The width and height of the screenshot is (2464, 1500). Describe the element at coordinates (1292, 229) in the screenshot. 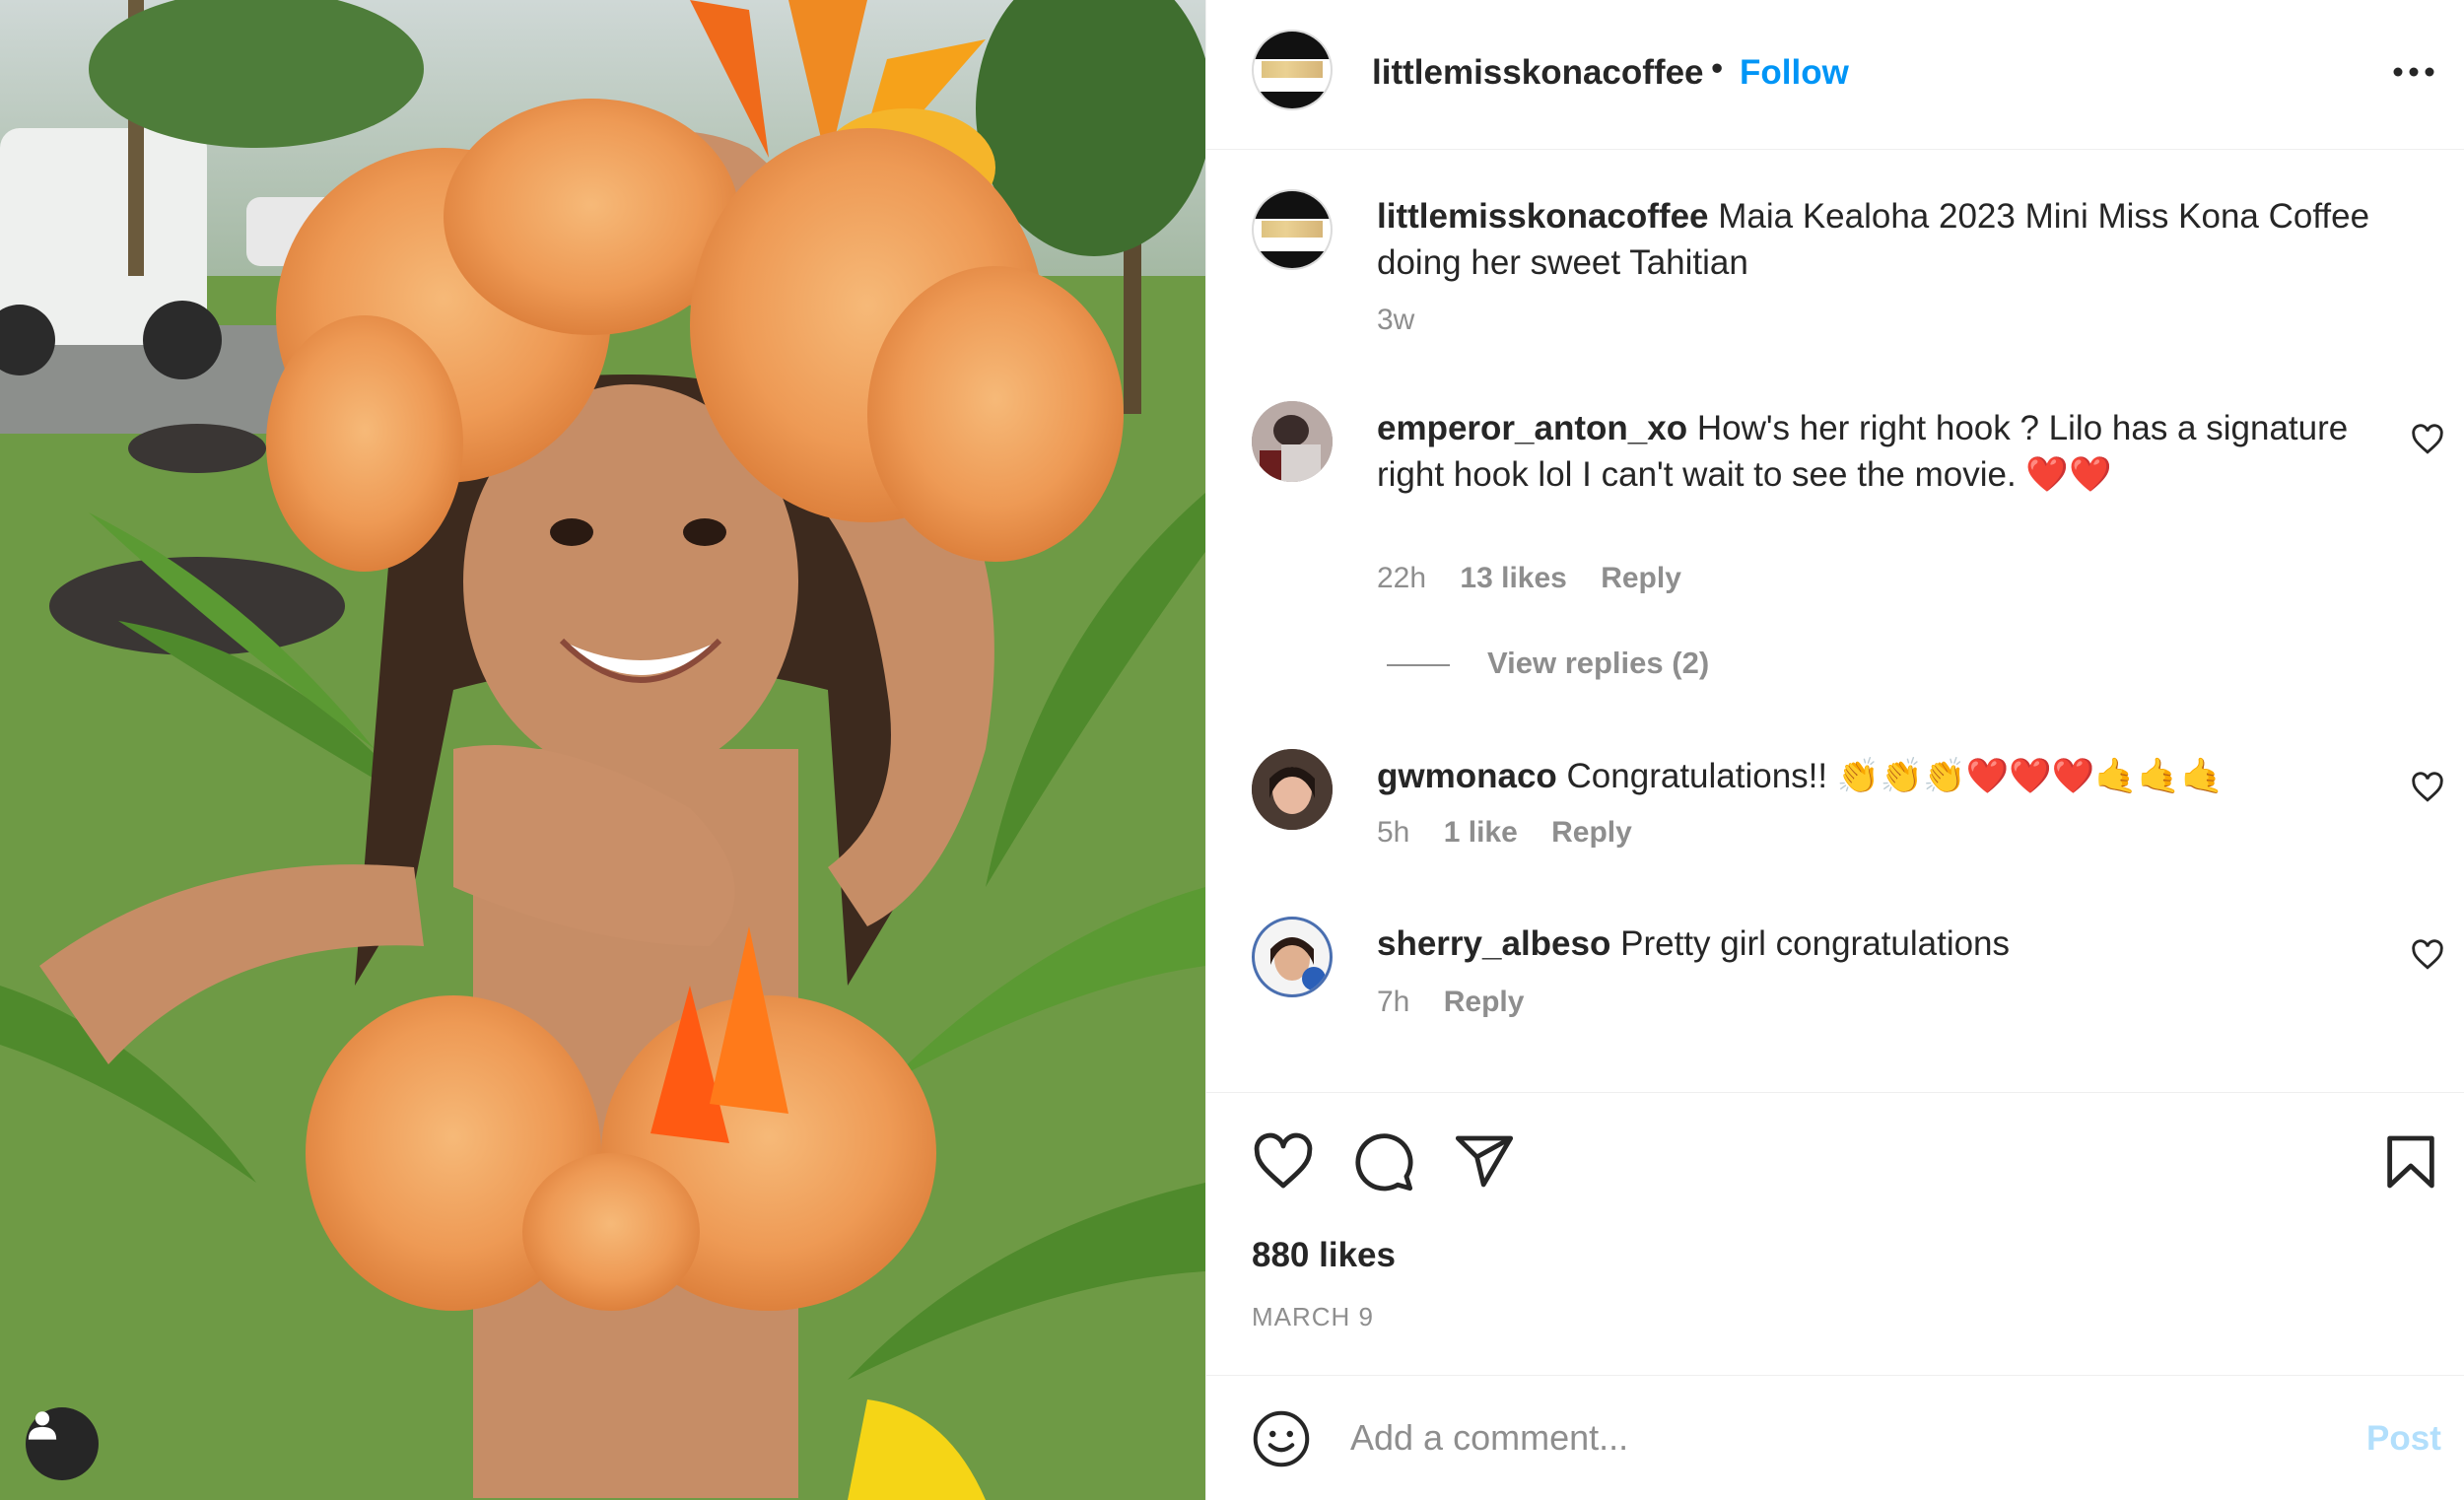

I see `caption-author-avatar` at that location.